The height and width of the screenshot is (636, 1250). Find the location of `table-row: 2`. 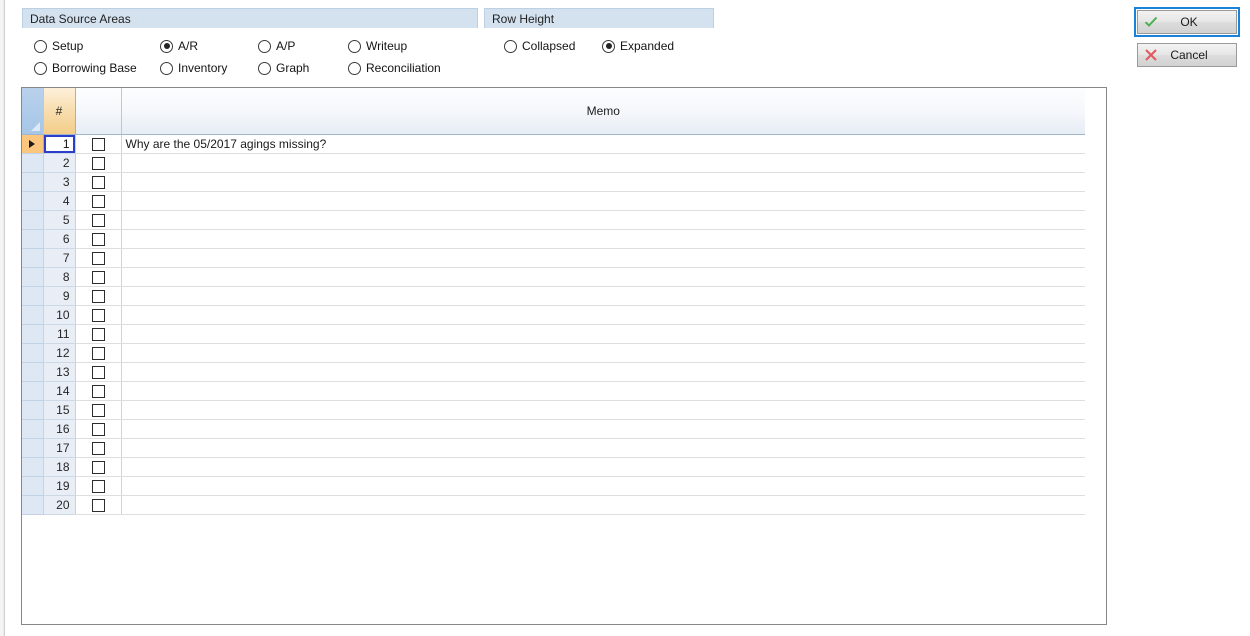

table-row: 2 is located at coordinates (553, 163).